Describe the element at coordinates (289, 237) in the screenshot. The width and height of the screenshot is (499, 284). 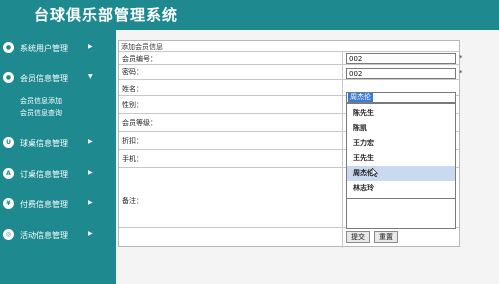
I see `form-row-actions` at that location.